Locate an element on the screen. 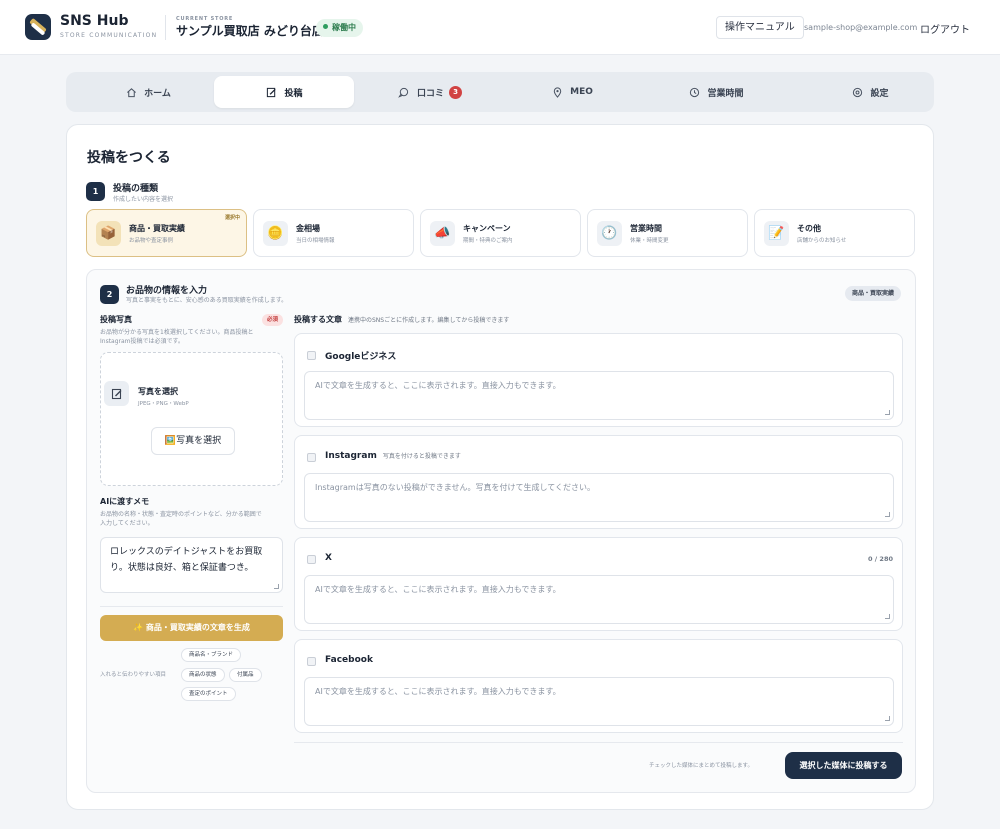 The width and height of the screenshot is (1000, 829). photo-label: 投稿写真 is located at coordinates (116, 319).